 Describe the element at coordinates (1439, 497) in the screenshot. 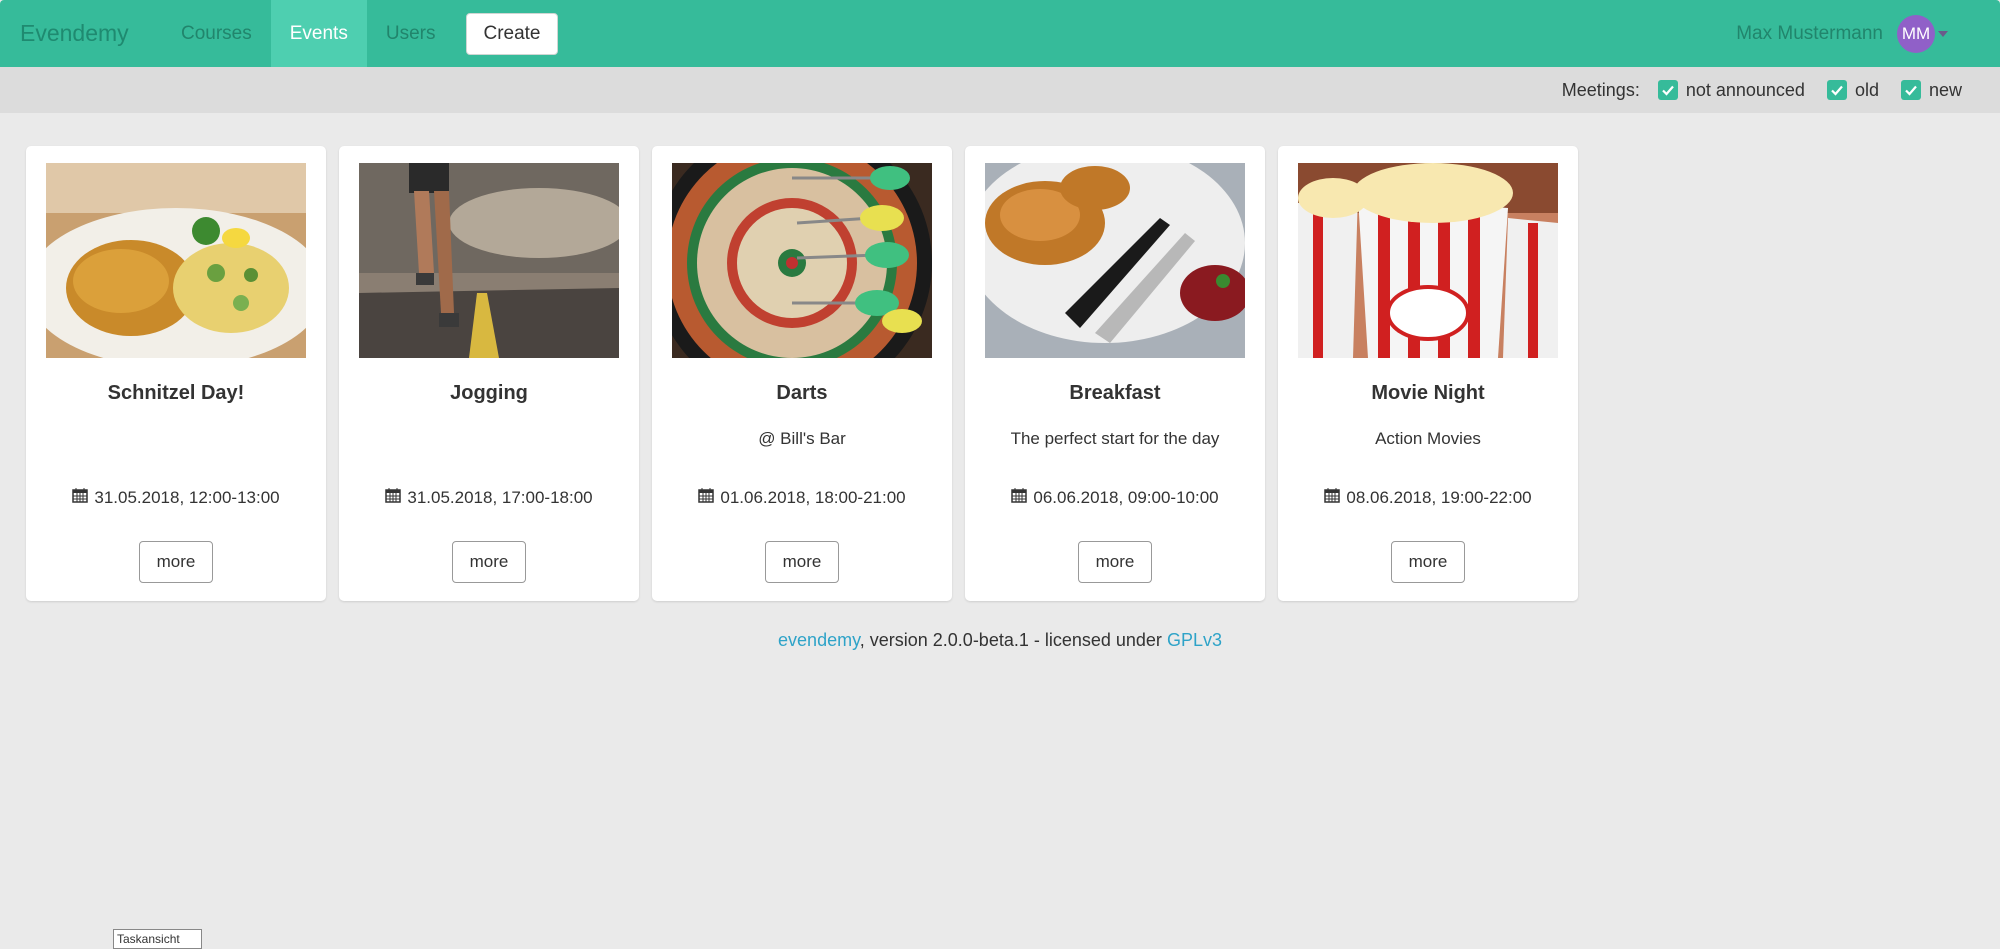

I see `event-date-text: 08.06.2018, 19:00-22:00` at that location.